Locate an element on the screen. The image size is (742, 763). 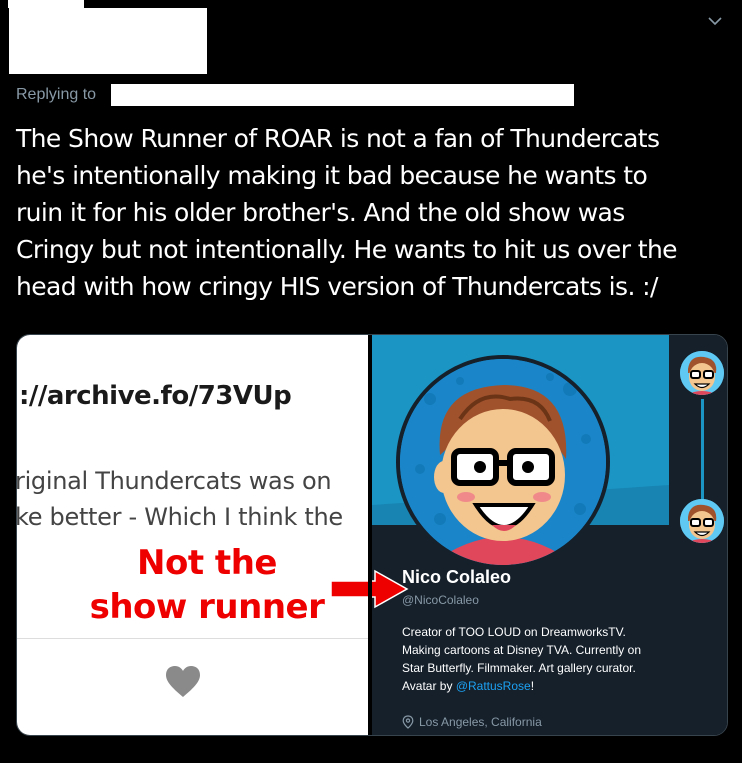
profile-location: Los Angeles, California is located at coordinates (472, 722).